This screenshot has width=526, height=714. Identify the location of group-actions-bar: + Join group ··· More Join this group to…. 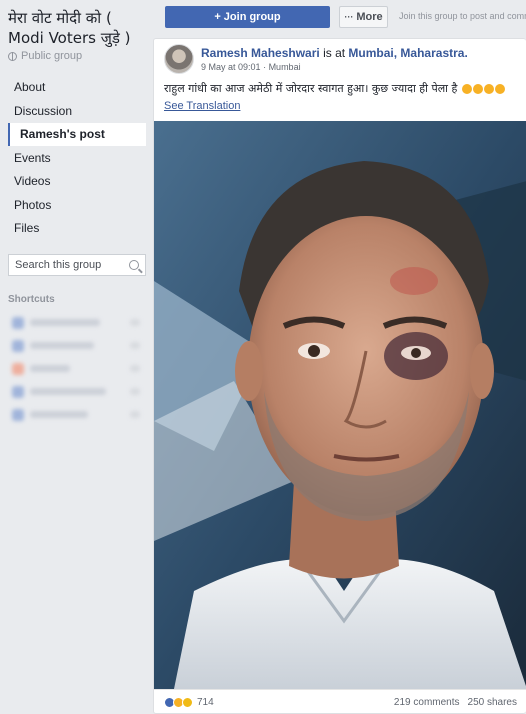
(339, 19).